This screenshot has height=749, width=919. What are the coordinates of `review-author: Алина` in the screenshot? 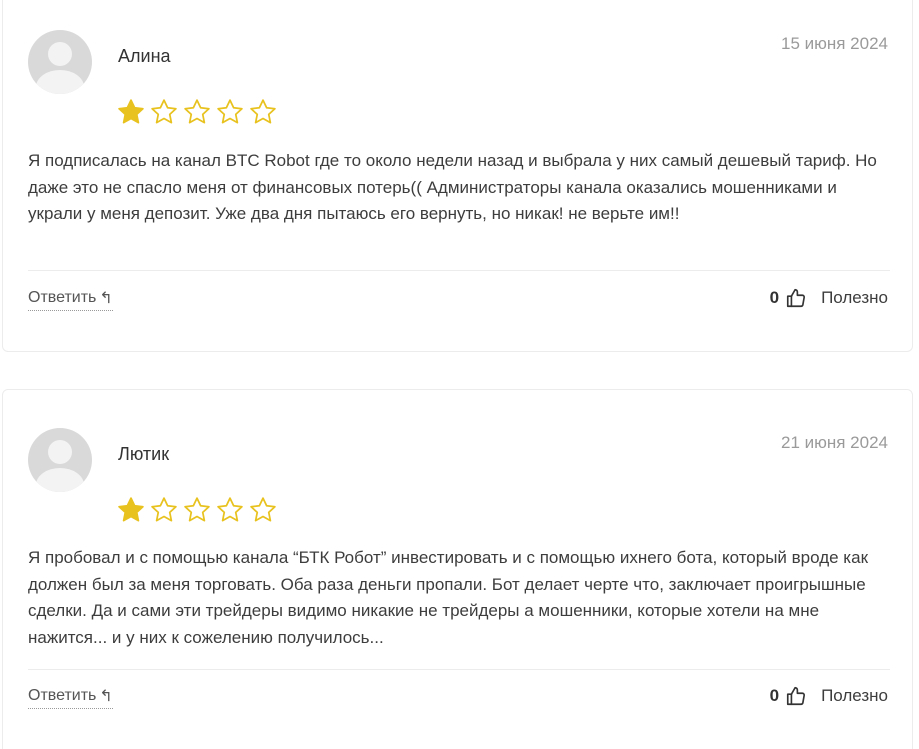 It's located at (144, 56).